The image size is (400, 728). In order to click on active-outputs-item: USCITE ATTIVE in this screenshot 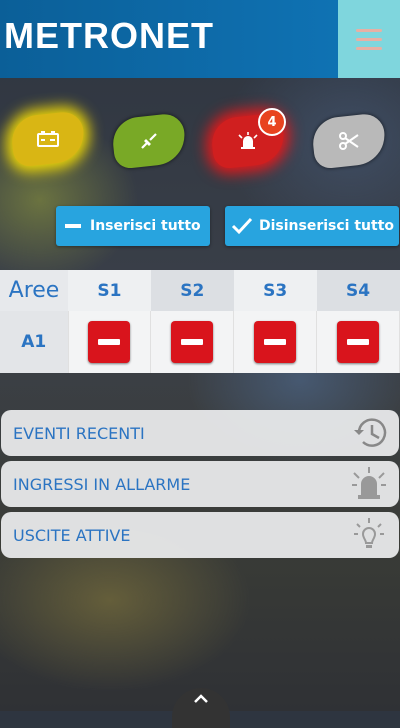, I will do `click(200, 535)`.